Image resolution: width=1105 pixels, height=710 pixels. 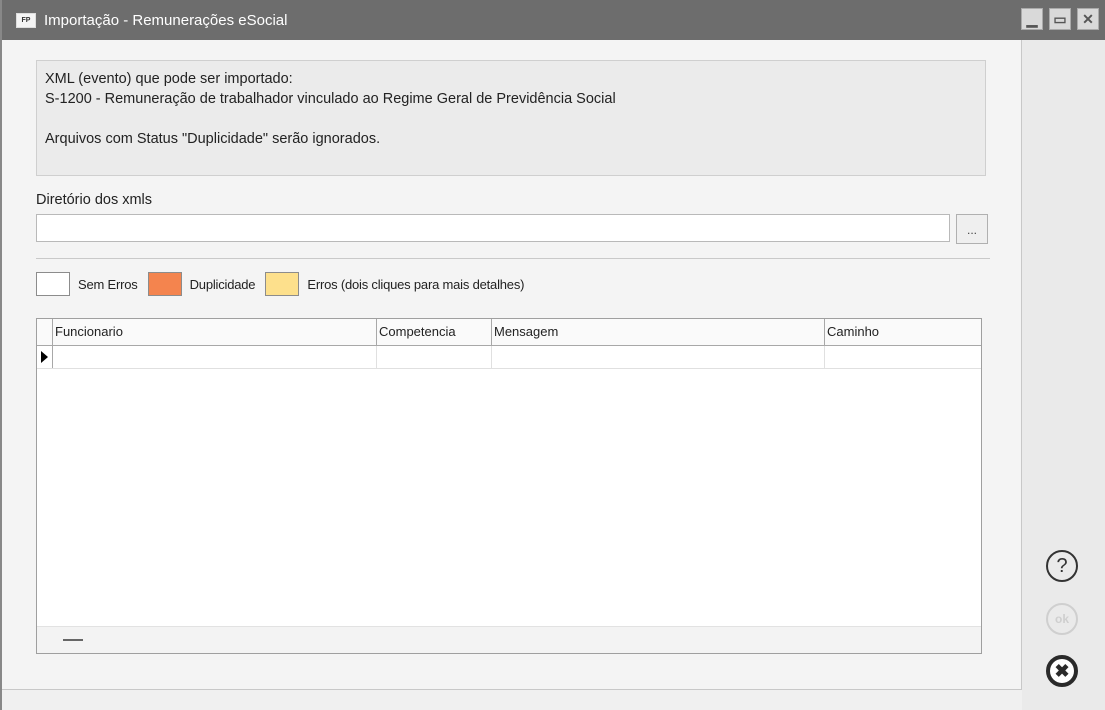 I want to click on column-header-mensagem: Mensagem, so click(x=658, y=332).